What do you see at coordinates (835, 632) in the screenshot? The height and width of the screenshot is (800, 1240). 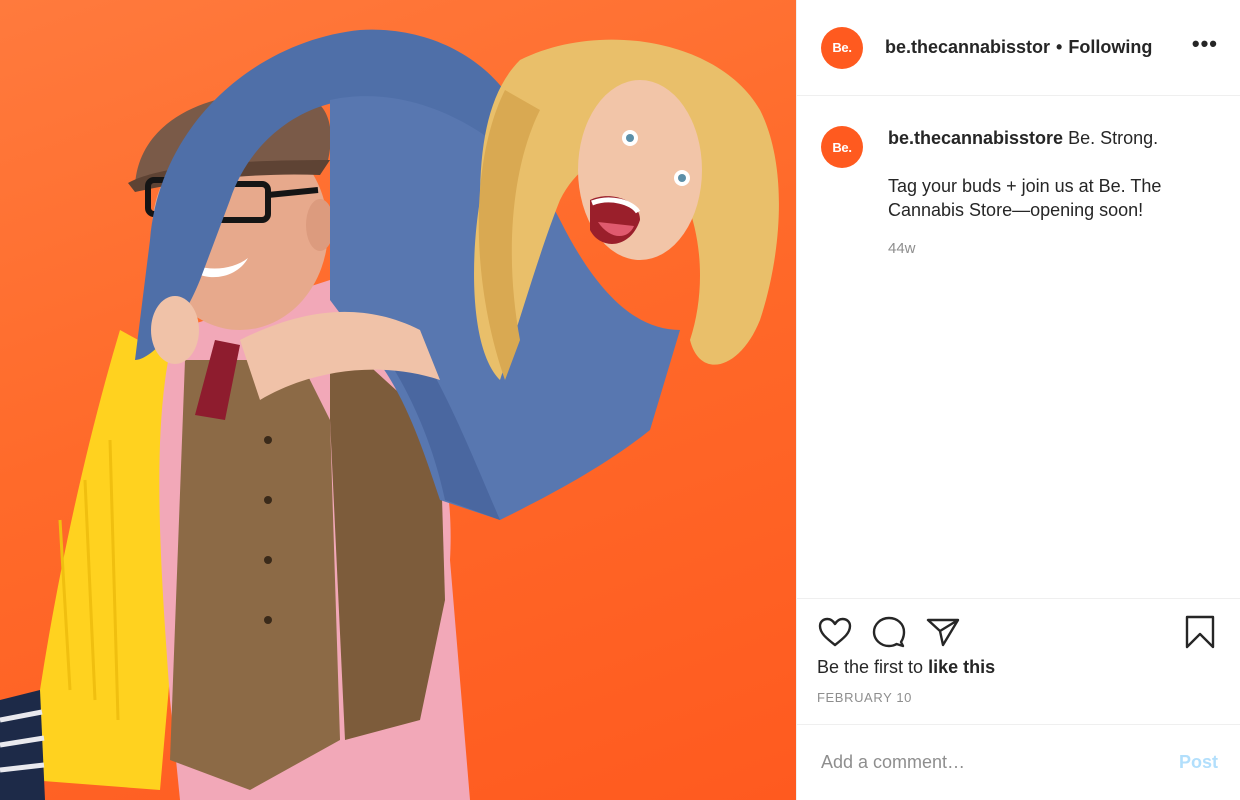 I see `heart-icon` at bounding box center [835, 632].